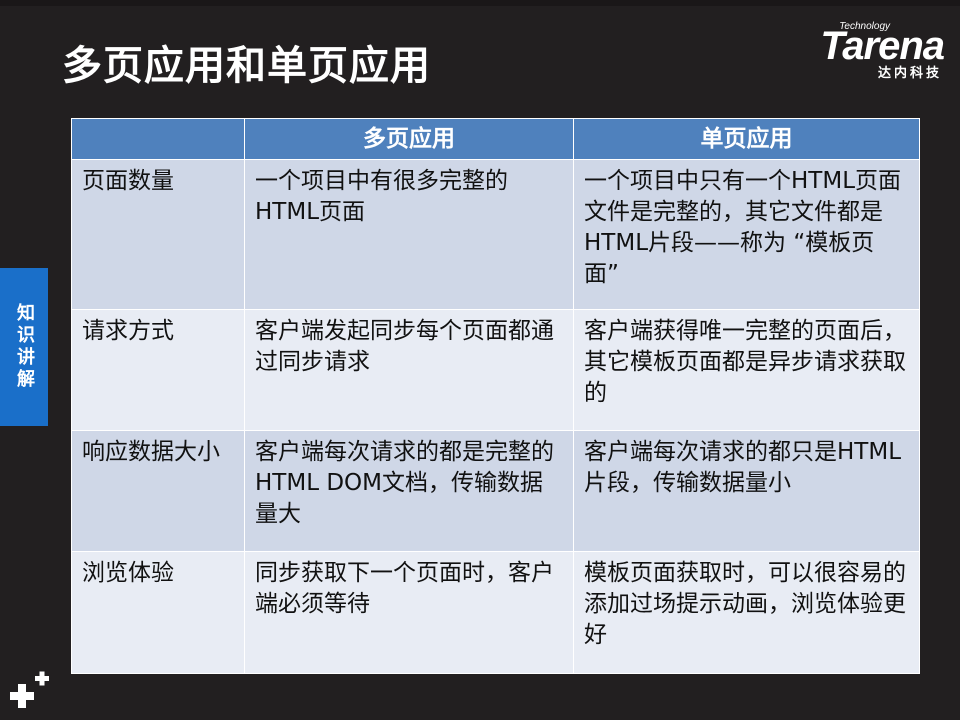 The height and width of the screenshot is (720, 960). Describe the element at coordinates (29, 689) in the screenshot. I see `plus-plus-icon` at that location.